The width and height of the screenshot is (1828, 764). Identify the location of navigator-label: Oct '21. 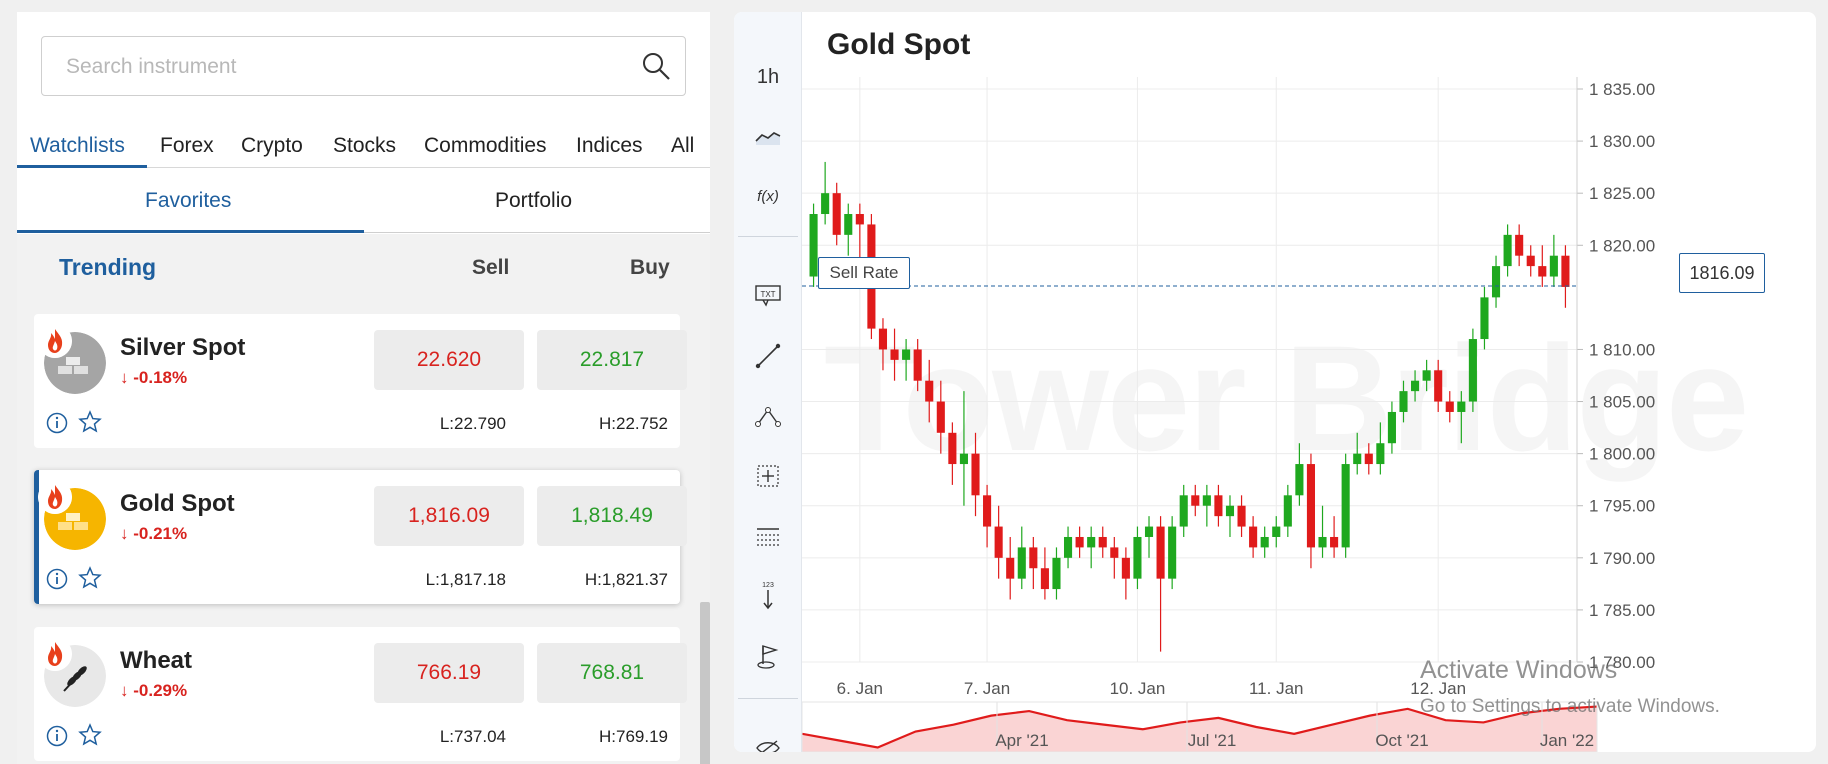
(1401, 740).